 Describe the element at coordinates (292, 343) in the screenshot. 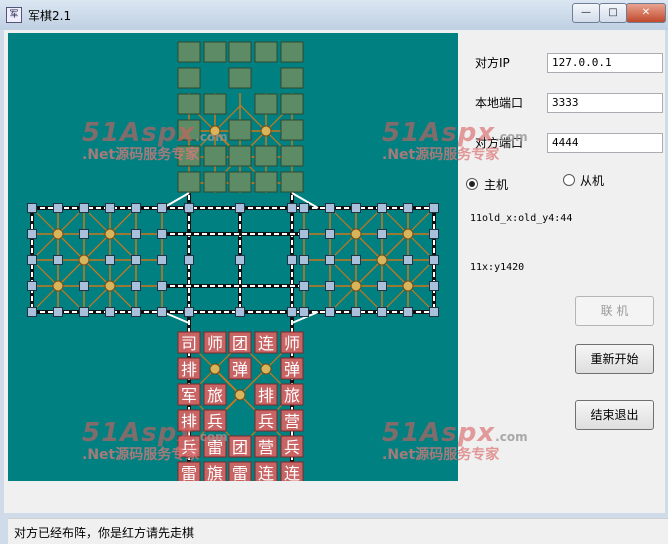

I see `red-piece-label: 师` at that location.